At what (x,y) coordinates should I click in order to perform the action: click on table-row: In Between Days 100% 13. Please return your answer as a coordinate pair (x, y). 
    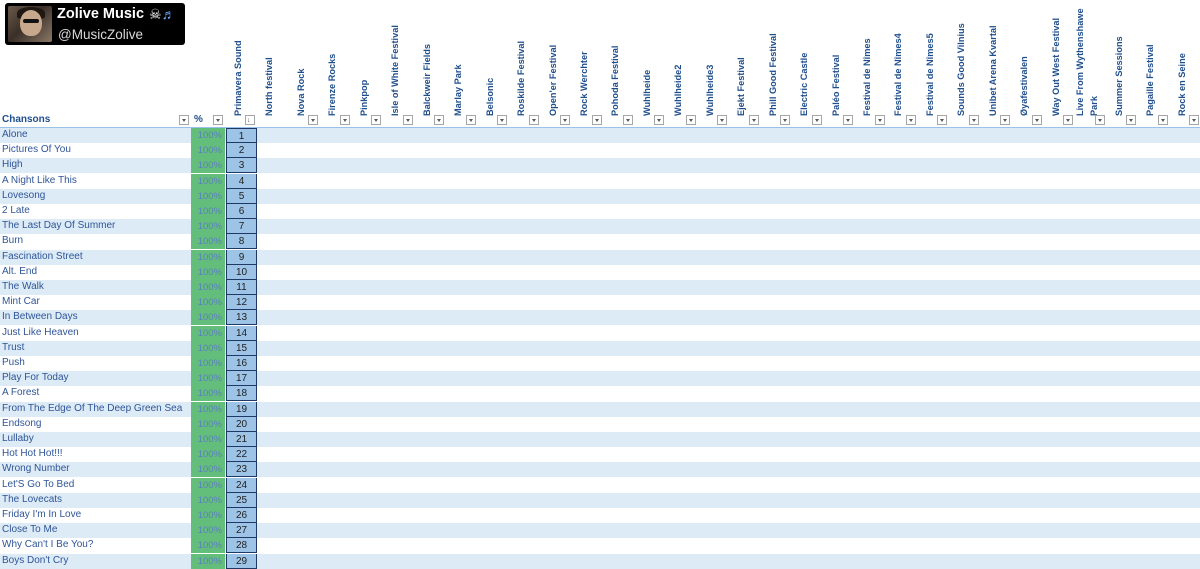
    Looking at the image, I should click on (600, 317).